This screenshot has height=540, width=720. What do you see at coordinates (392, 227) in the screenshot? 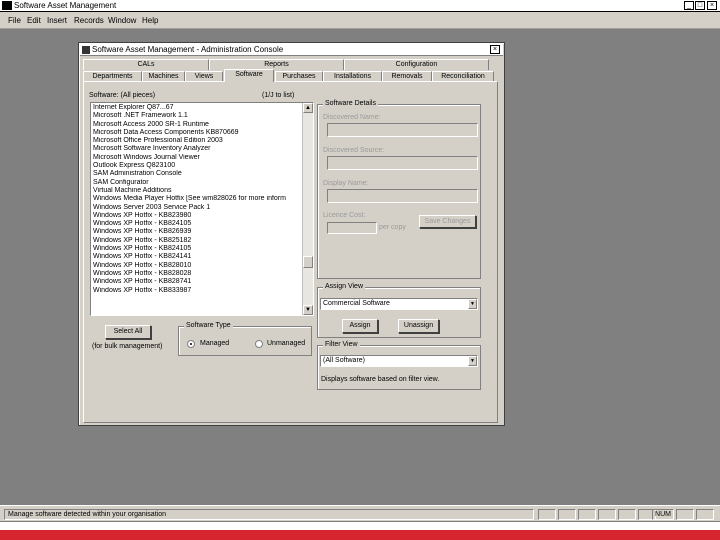
I see `per-copy-label: per copy` at bounding box center [392, 227].